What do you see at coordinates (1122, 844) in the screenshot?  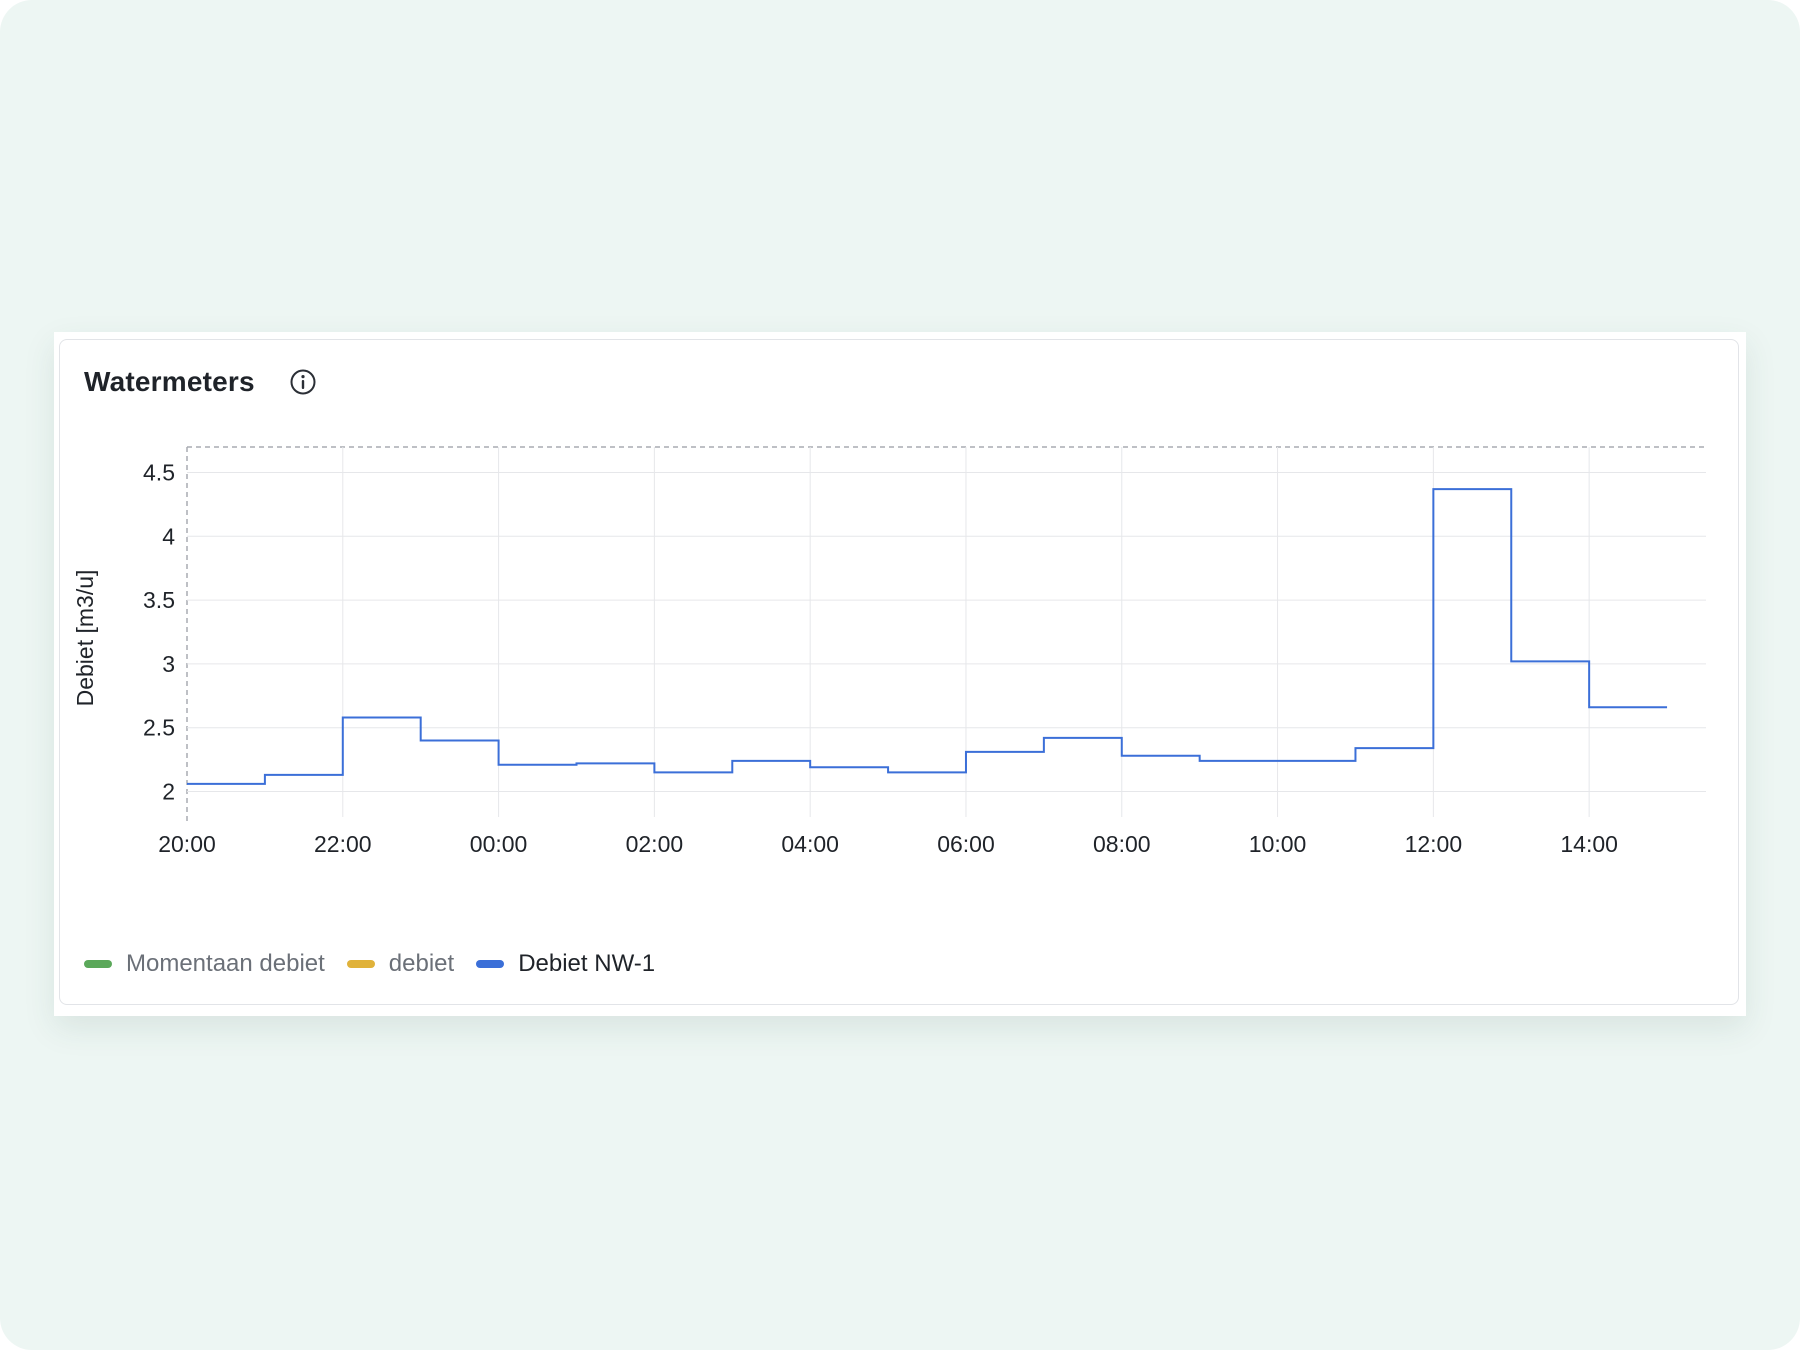 I see `x-tick-label: 08:00` at bounding box center [1122, 844].